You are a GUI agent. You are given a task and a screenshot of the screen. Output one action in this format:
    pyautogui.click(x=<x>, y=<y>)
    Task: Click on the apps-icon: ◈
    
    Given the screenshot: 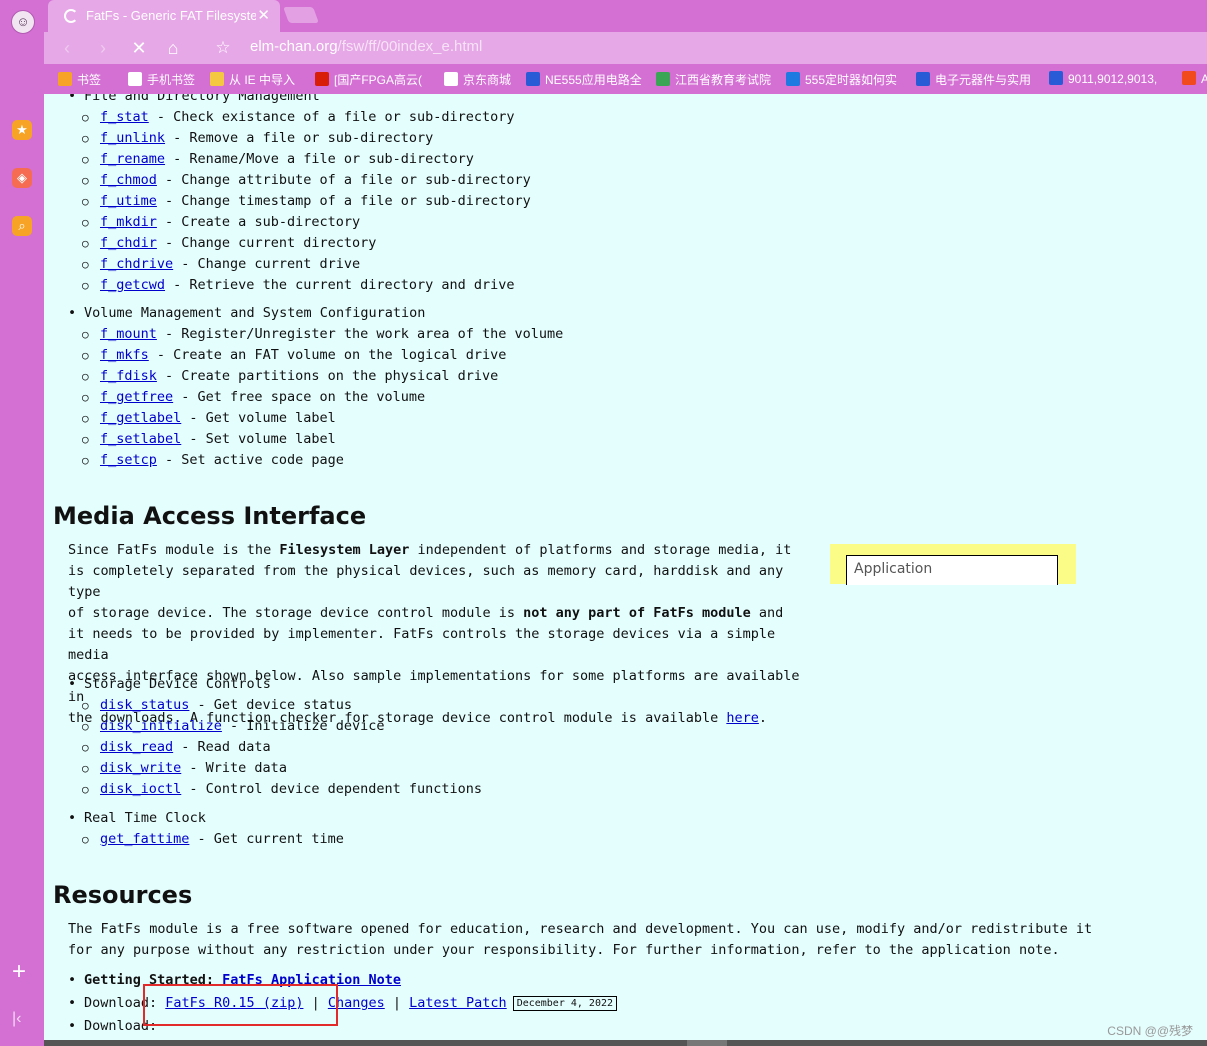 What is the action you would take?
    pyautogui.click(x=22, y=178)
    